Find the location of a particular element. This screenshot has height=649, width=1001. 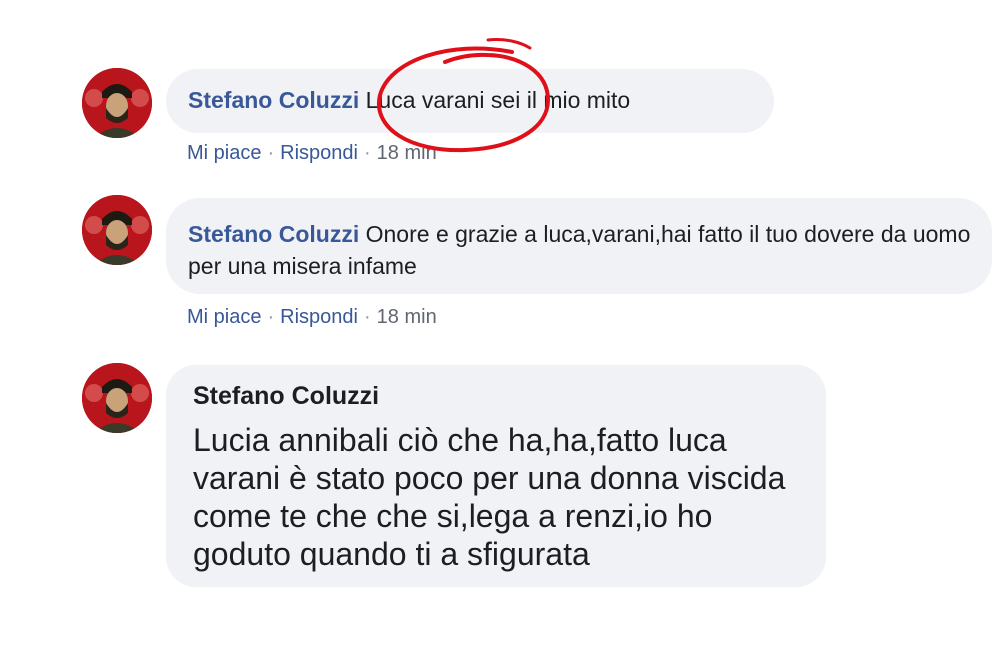

comment-text: Luca varani sei il mio mito is located at coordinates (498, 100).